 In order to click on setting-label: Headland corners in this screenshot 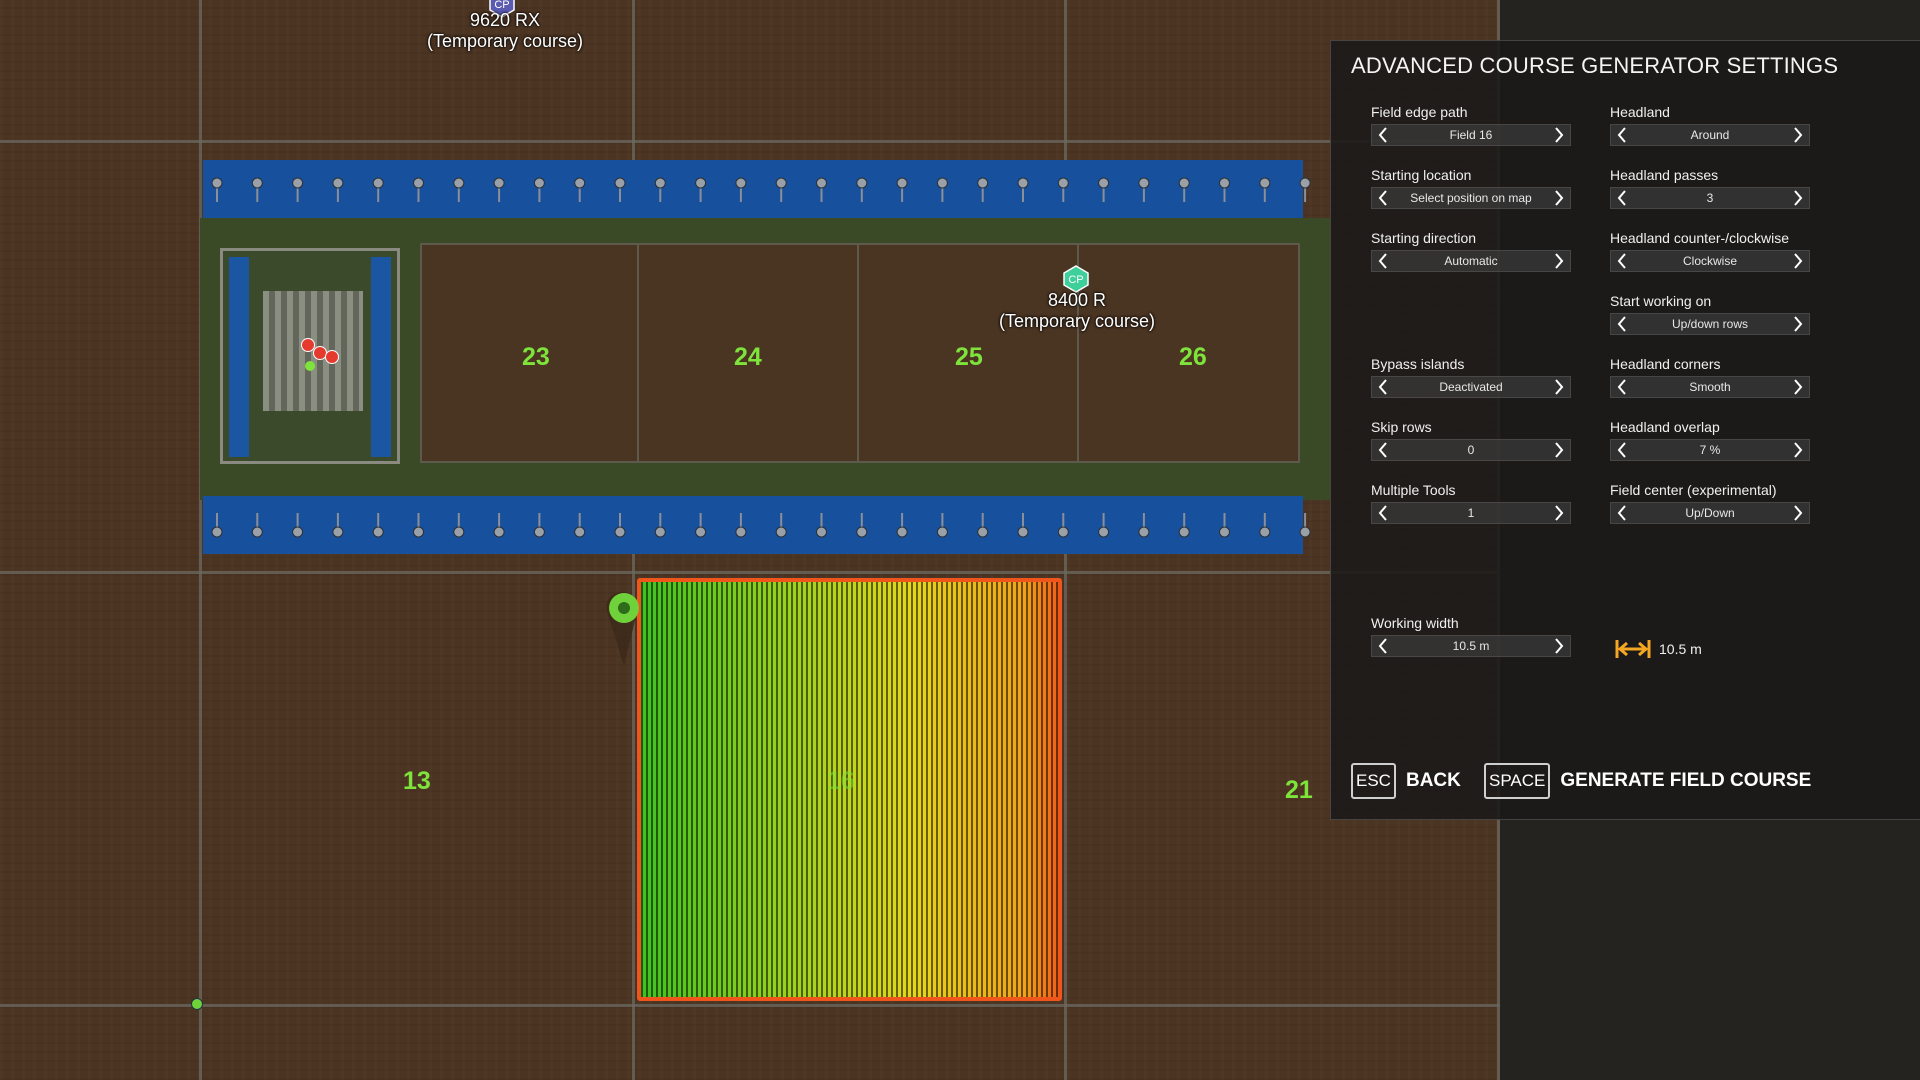, I will do `click(1665, 364)`.